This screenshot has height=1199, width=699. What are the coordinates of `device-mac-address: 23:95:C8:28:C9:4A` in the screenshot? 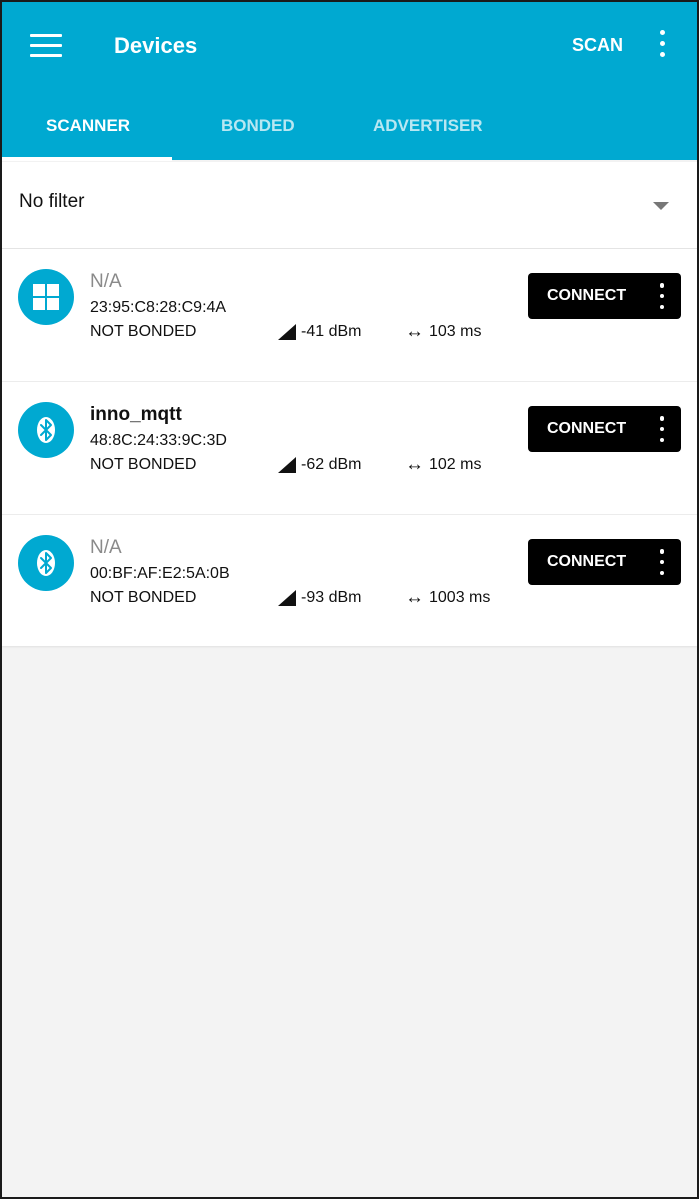 It's located at (158, 307).